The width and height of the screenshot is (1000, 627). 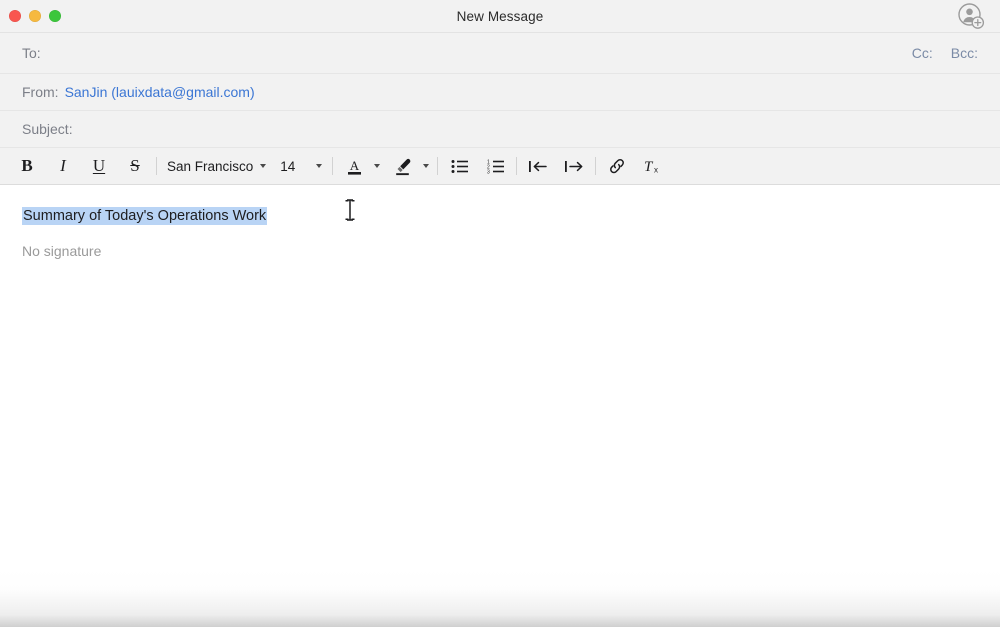 What do you see at coordinates (500, 251) in the screenshot?
I see `signature-text: No signature` at bounding box center [500, 251].